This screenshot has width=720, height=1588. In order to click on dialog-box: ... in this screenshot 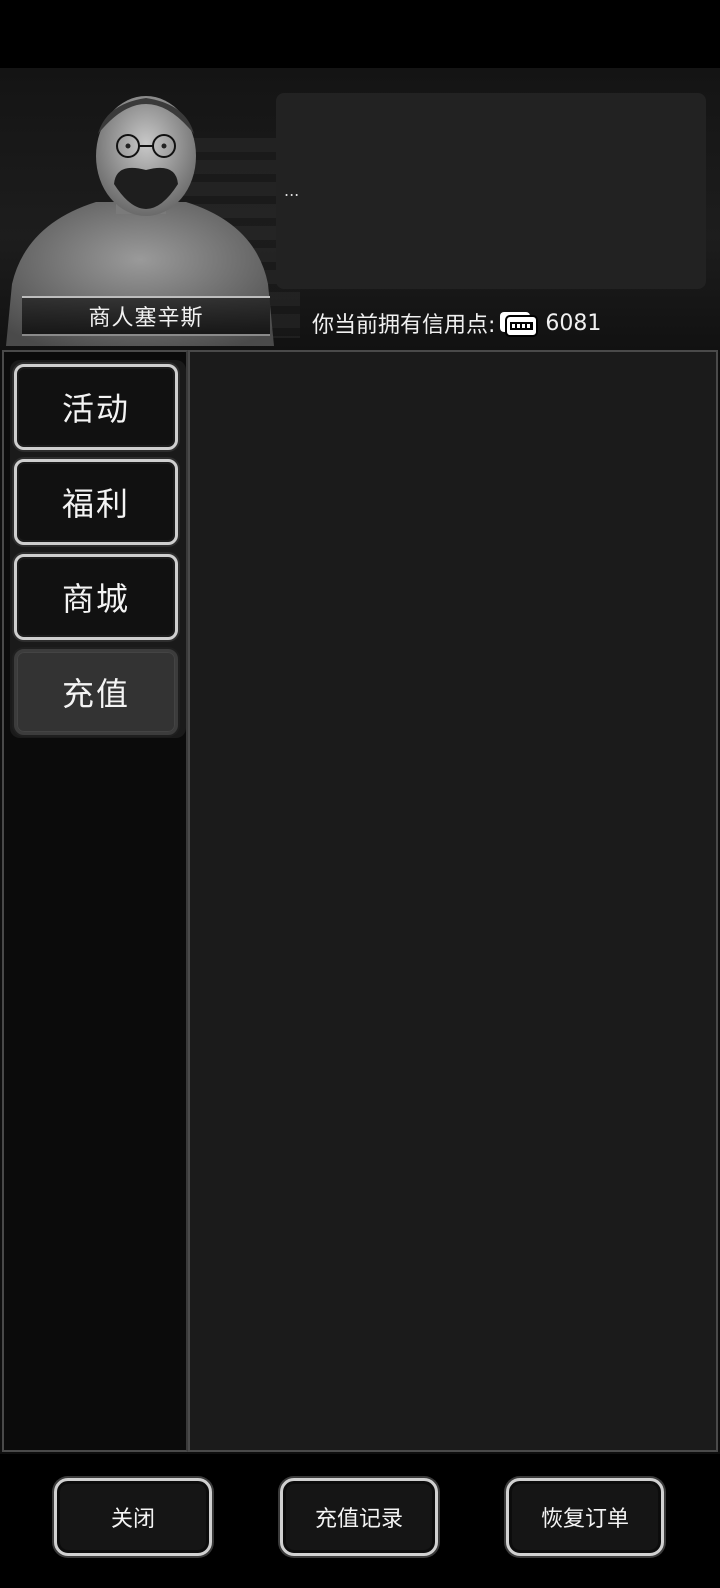, I will do `click(491, 191)`.